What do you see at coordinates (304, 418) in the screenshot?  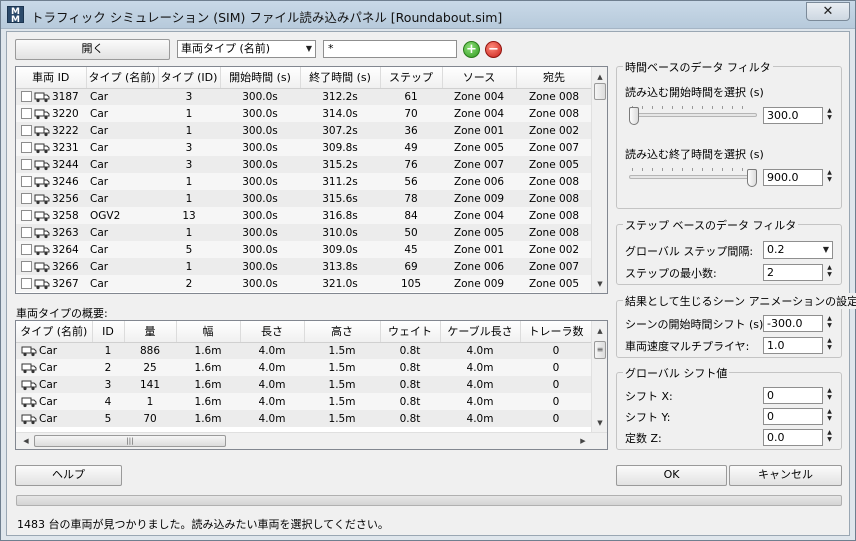 I see `table-row: Car 5 70 1.6m 4.0m 1.5m 0.8t 4.0m 0` at bounding box center [304, 418].